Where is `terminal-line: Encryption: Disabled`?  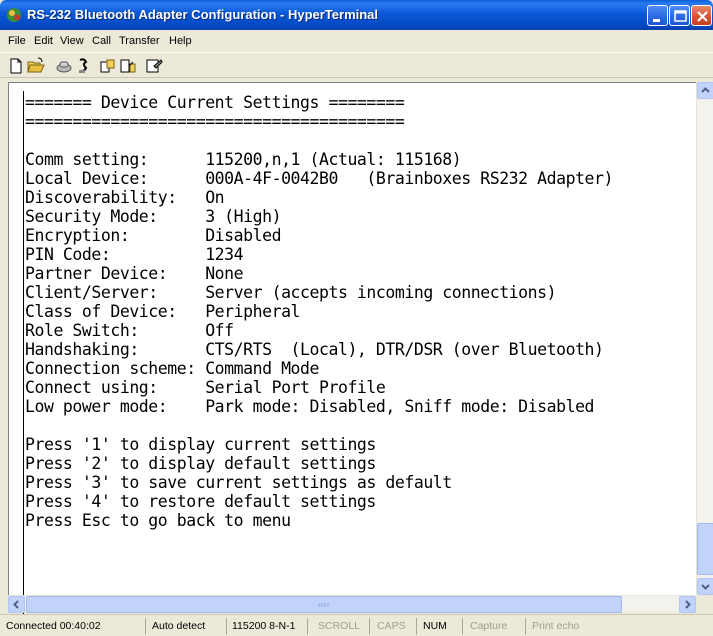 terminal-line: Encryption: Disabled is located at coordinates (153, 235).